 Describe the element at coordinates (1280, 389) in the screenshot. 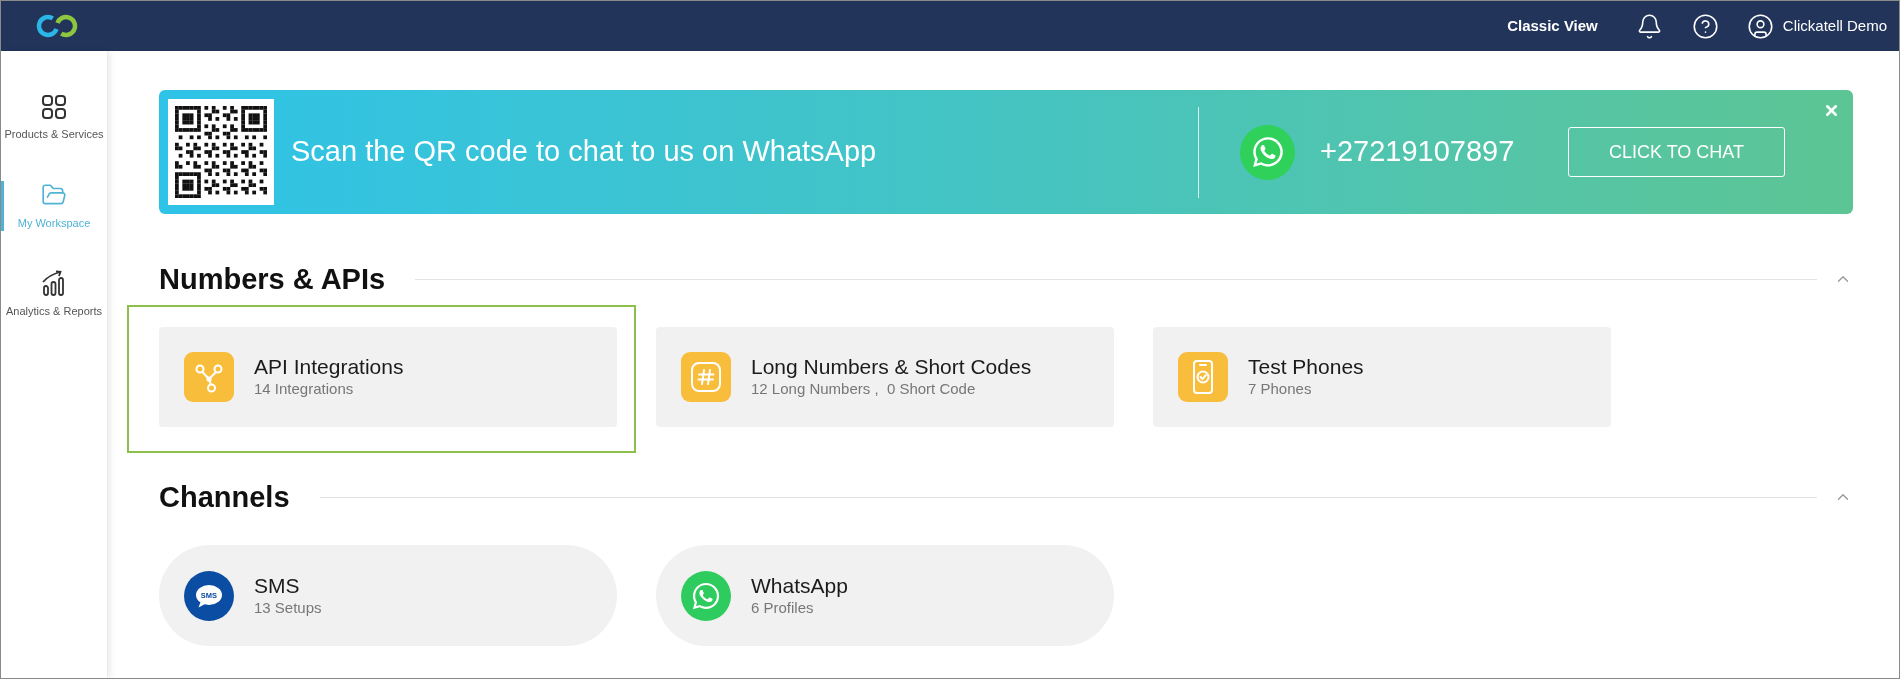

I see `card-subtitle: 7 Phones` at that location.